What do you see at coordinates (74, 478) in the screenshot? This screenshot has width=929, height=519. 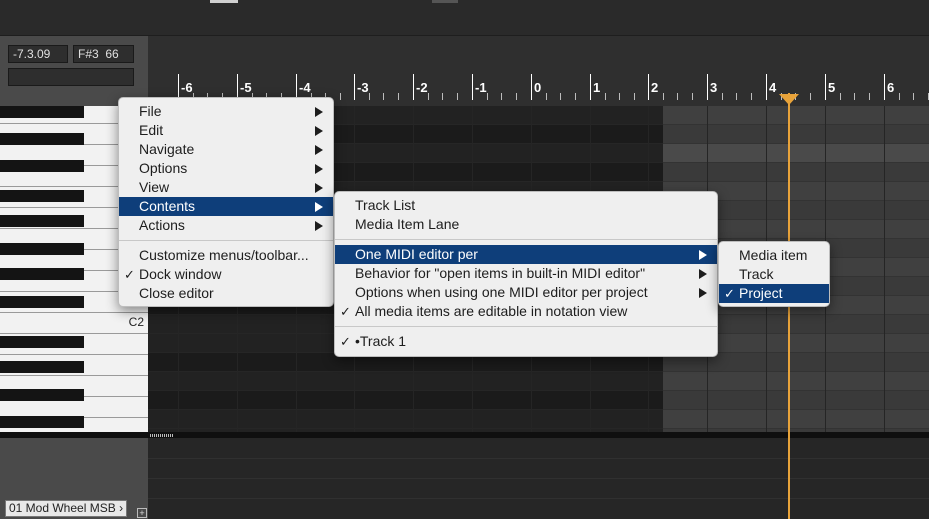 I see `cc-lane-header: 01 Mod Wheel MSB › +` at bounding box center [74, 478].